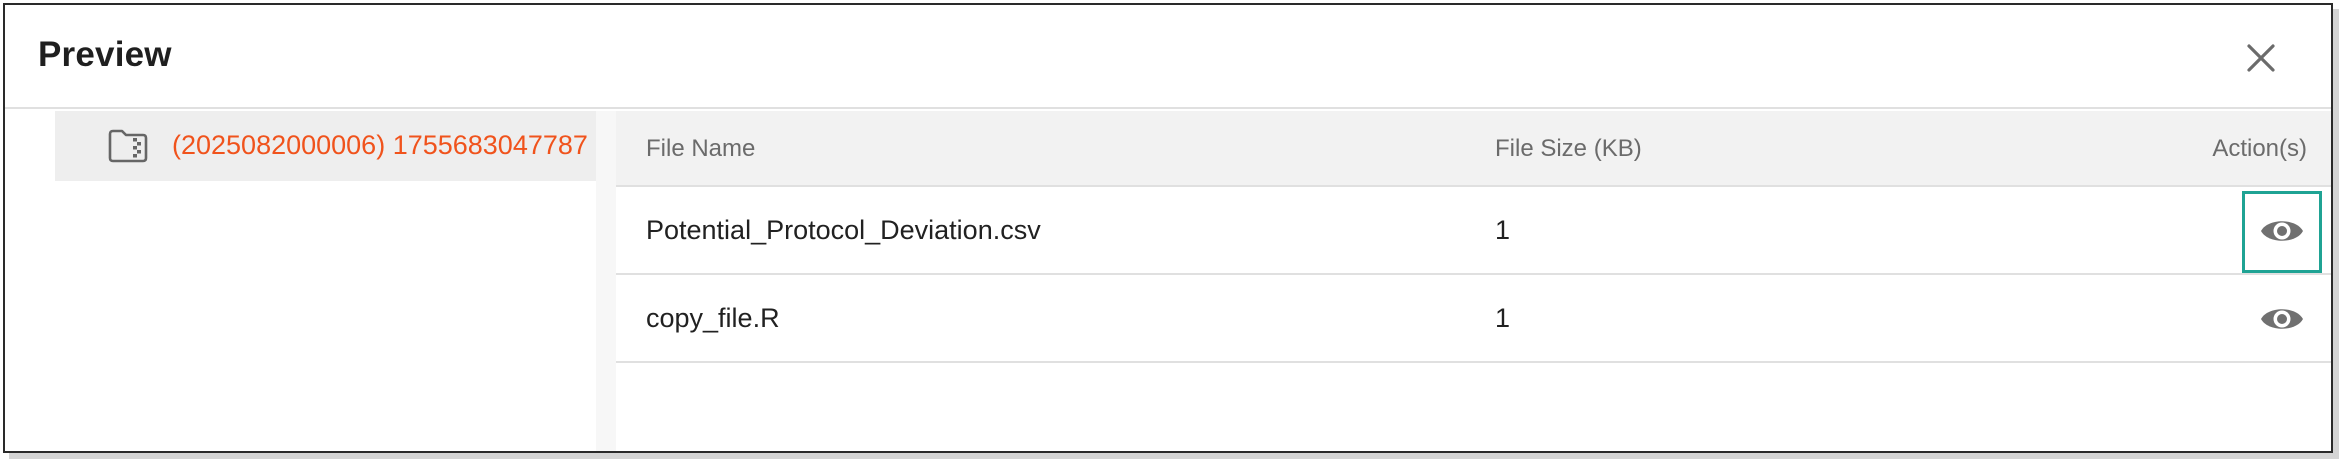 The image size is (2344, 464). I want to click on column-header-actions: Action(s), so click(2259, 148).